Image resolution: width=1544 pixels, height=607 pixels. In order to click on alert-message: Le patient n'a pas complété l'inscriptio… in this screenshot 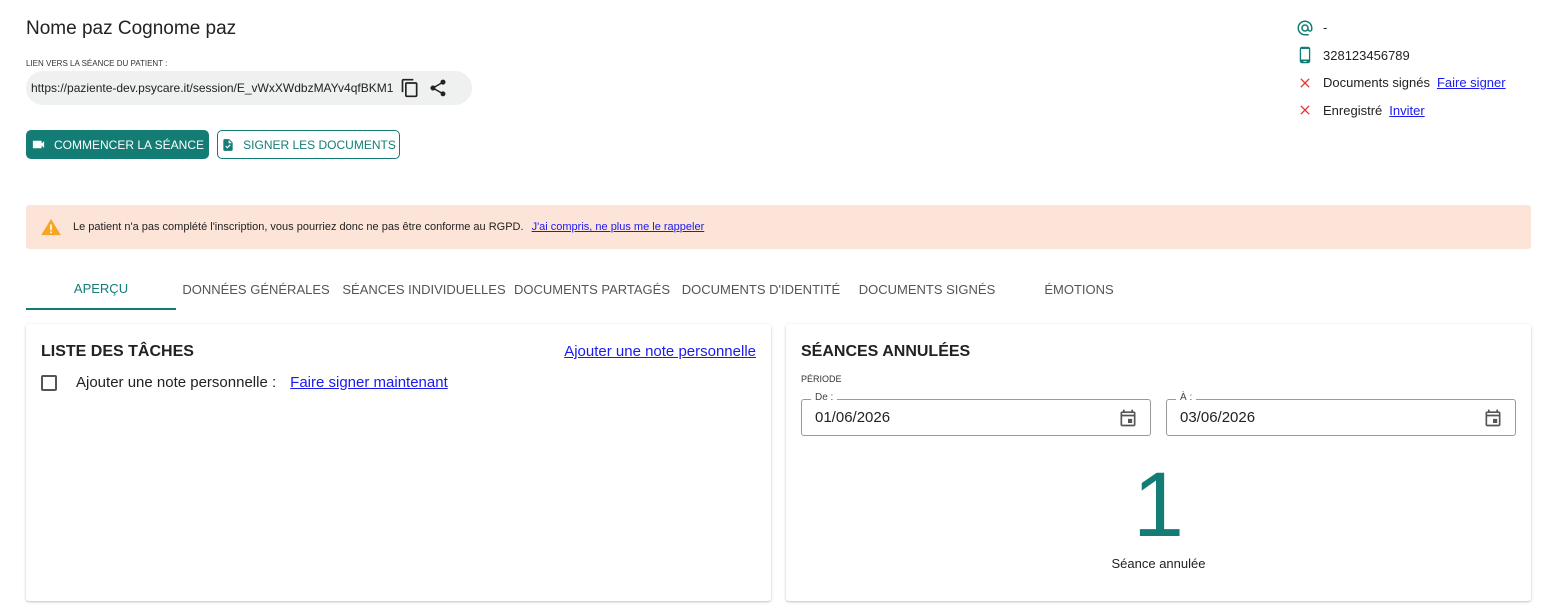, I will do `click(298, 227)`.